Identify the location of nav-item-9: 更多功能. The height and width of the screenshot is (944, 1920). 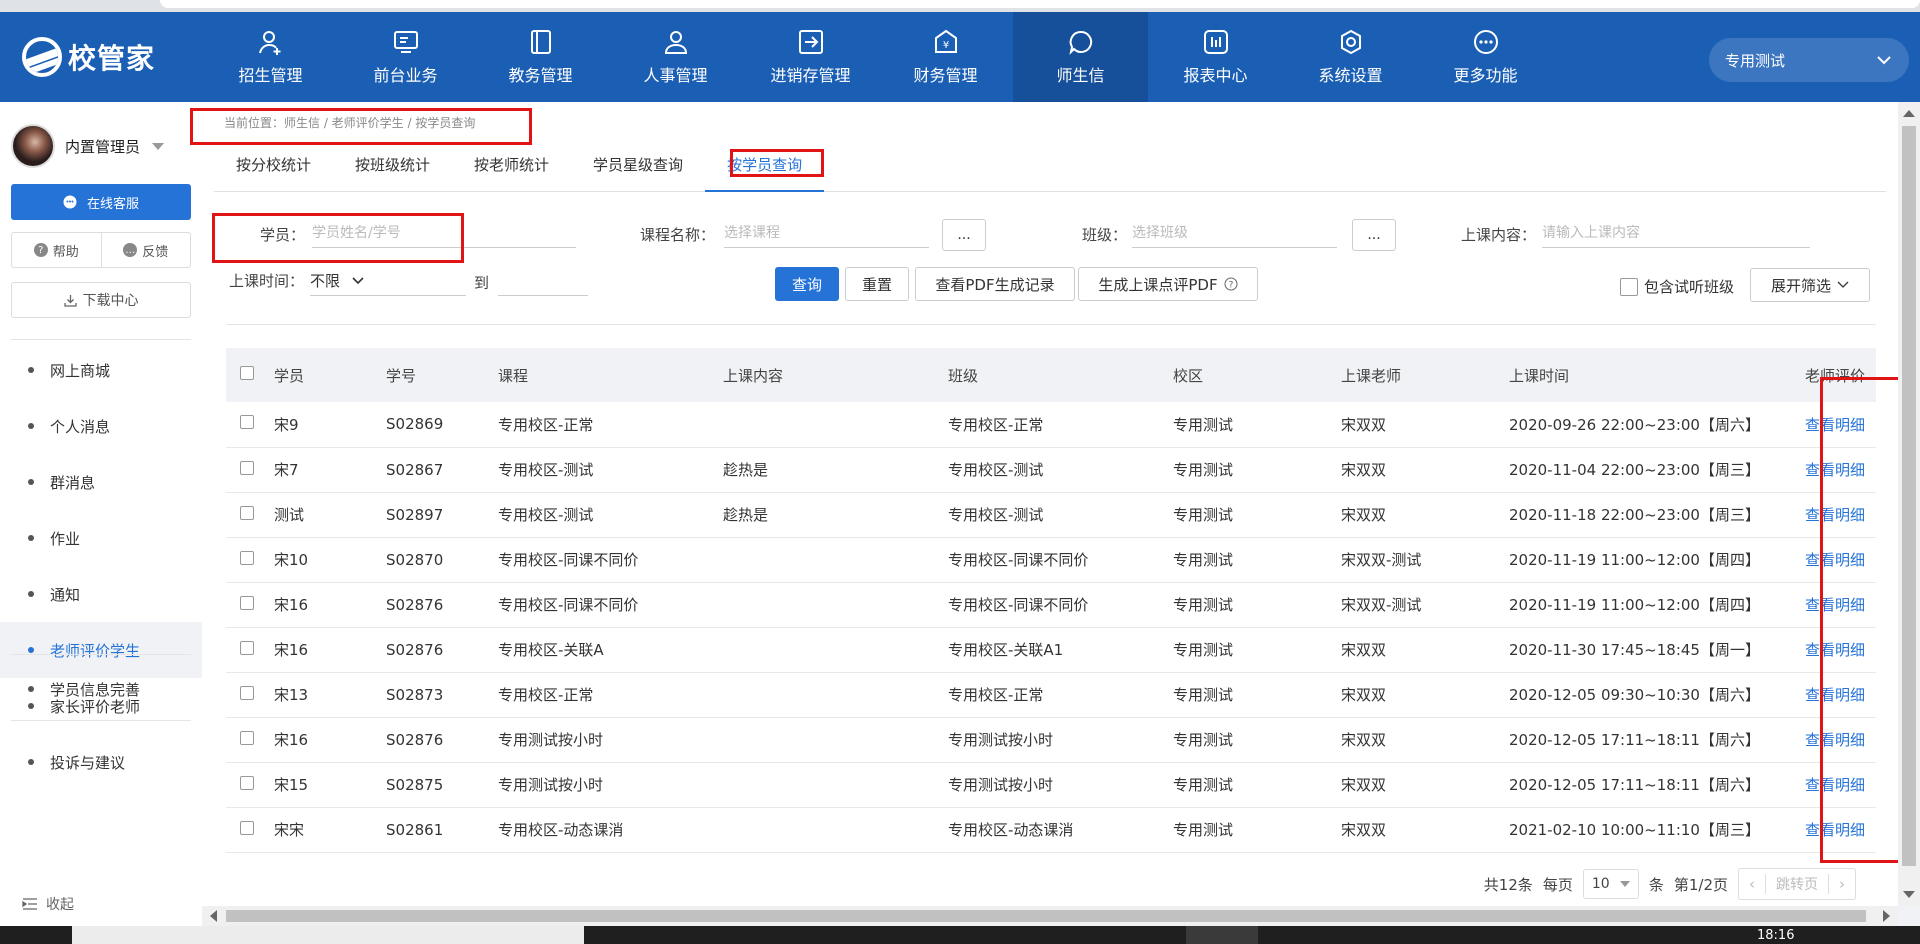
(1485, 57).